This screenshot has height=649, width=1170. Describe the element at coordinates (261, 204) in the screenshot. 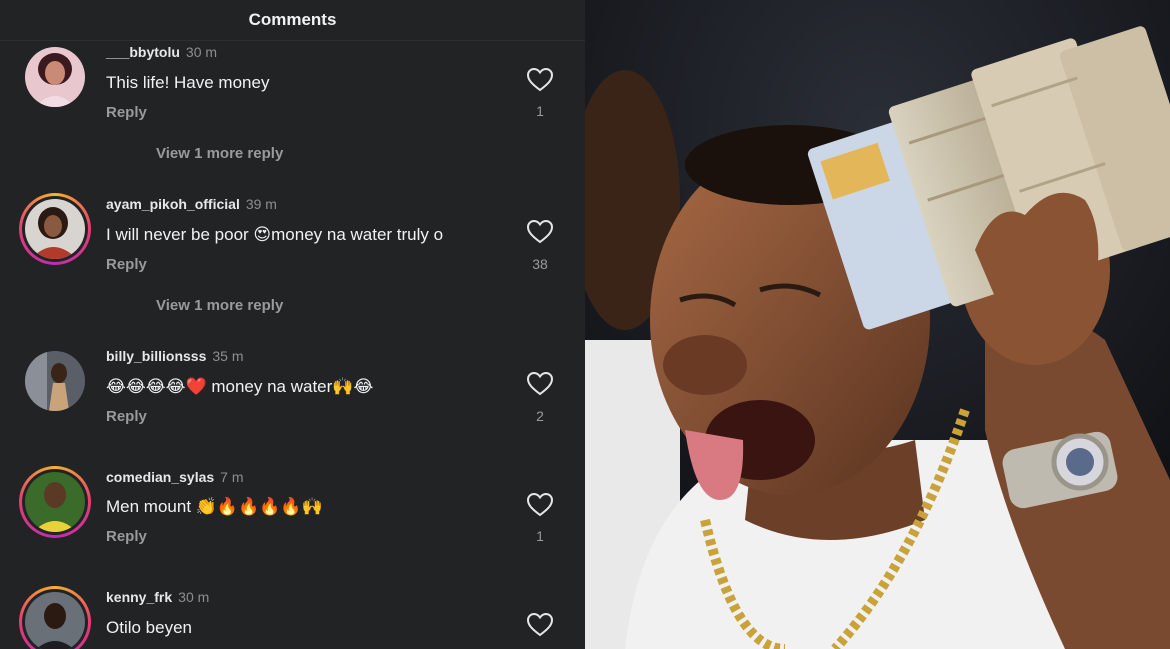

I see `comment-time: 39 m` at that location.